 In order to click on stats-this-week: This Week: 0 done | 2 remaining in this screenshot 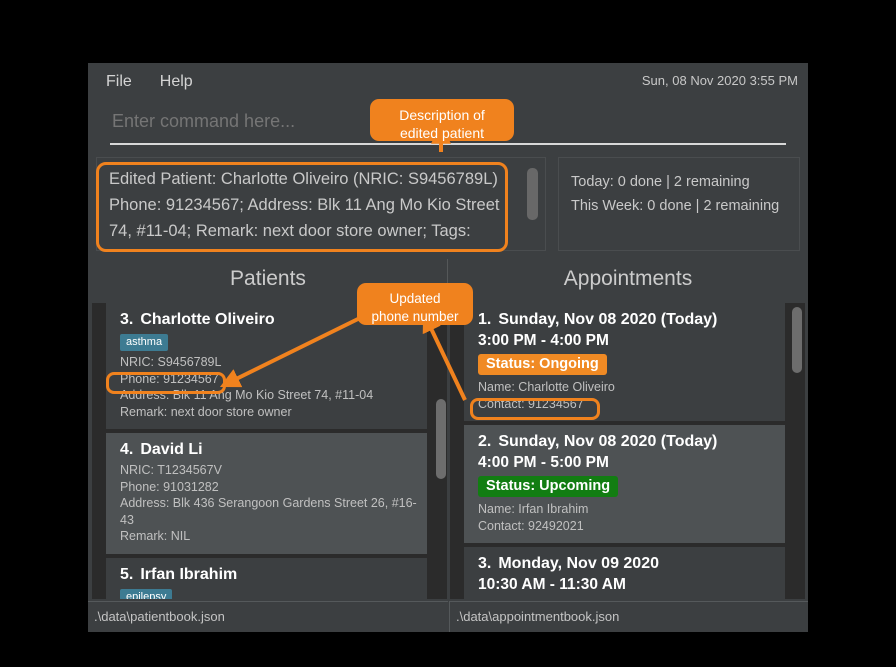, I will do `click(675, 206)`.